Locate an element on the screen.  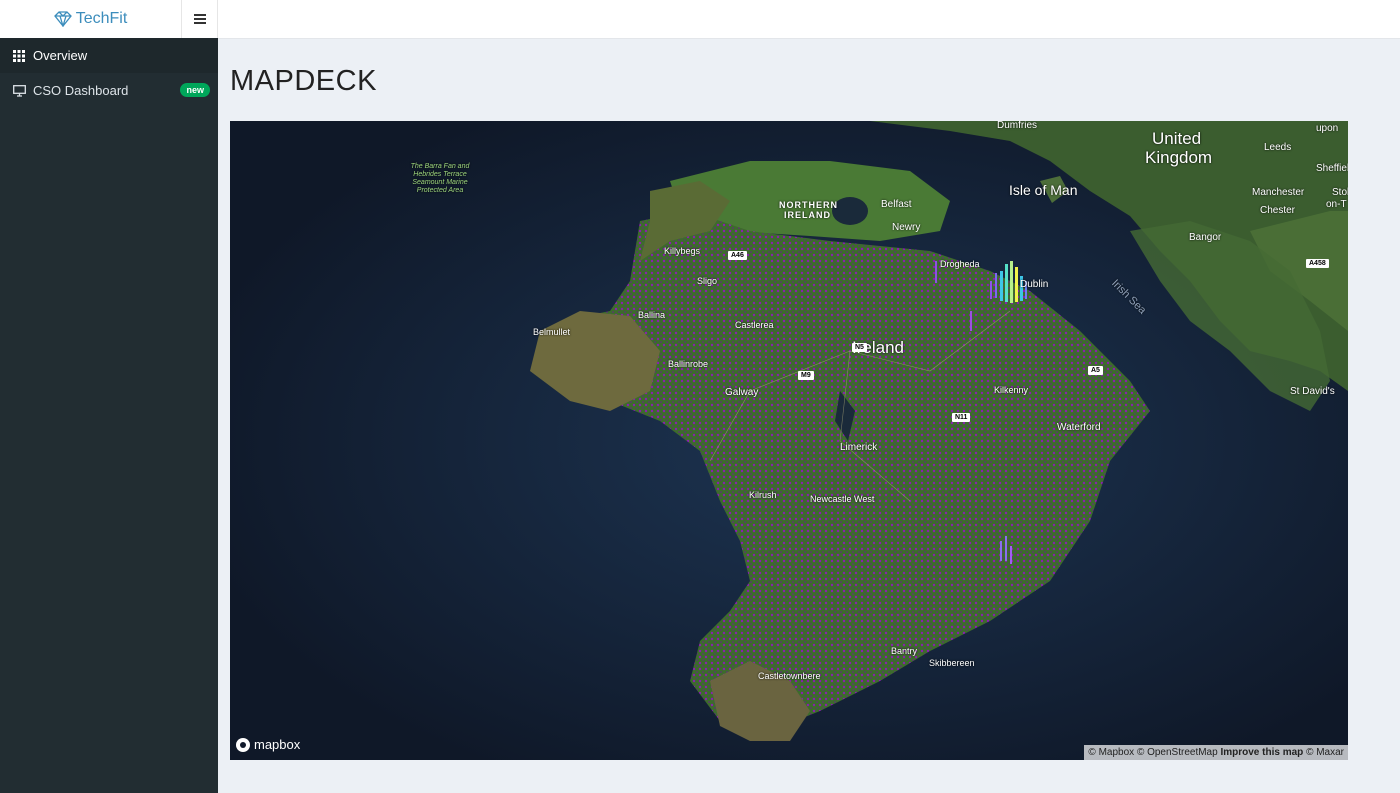
map-label-city: Kilkenny is located at coordinates (1011, 390).